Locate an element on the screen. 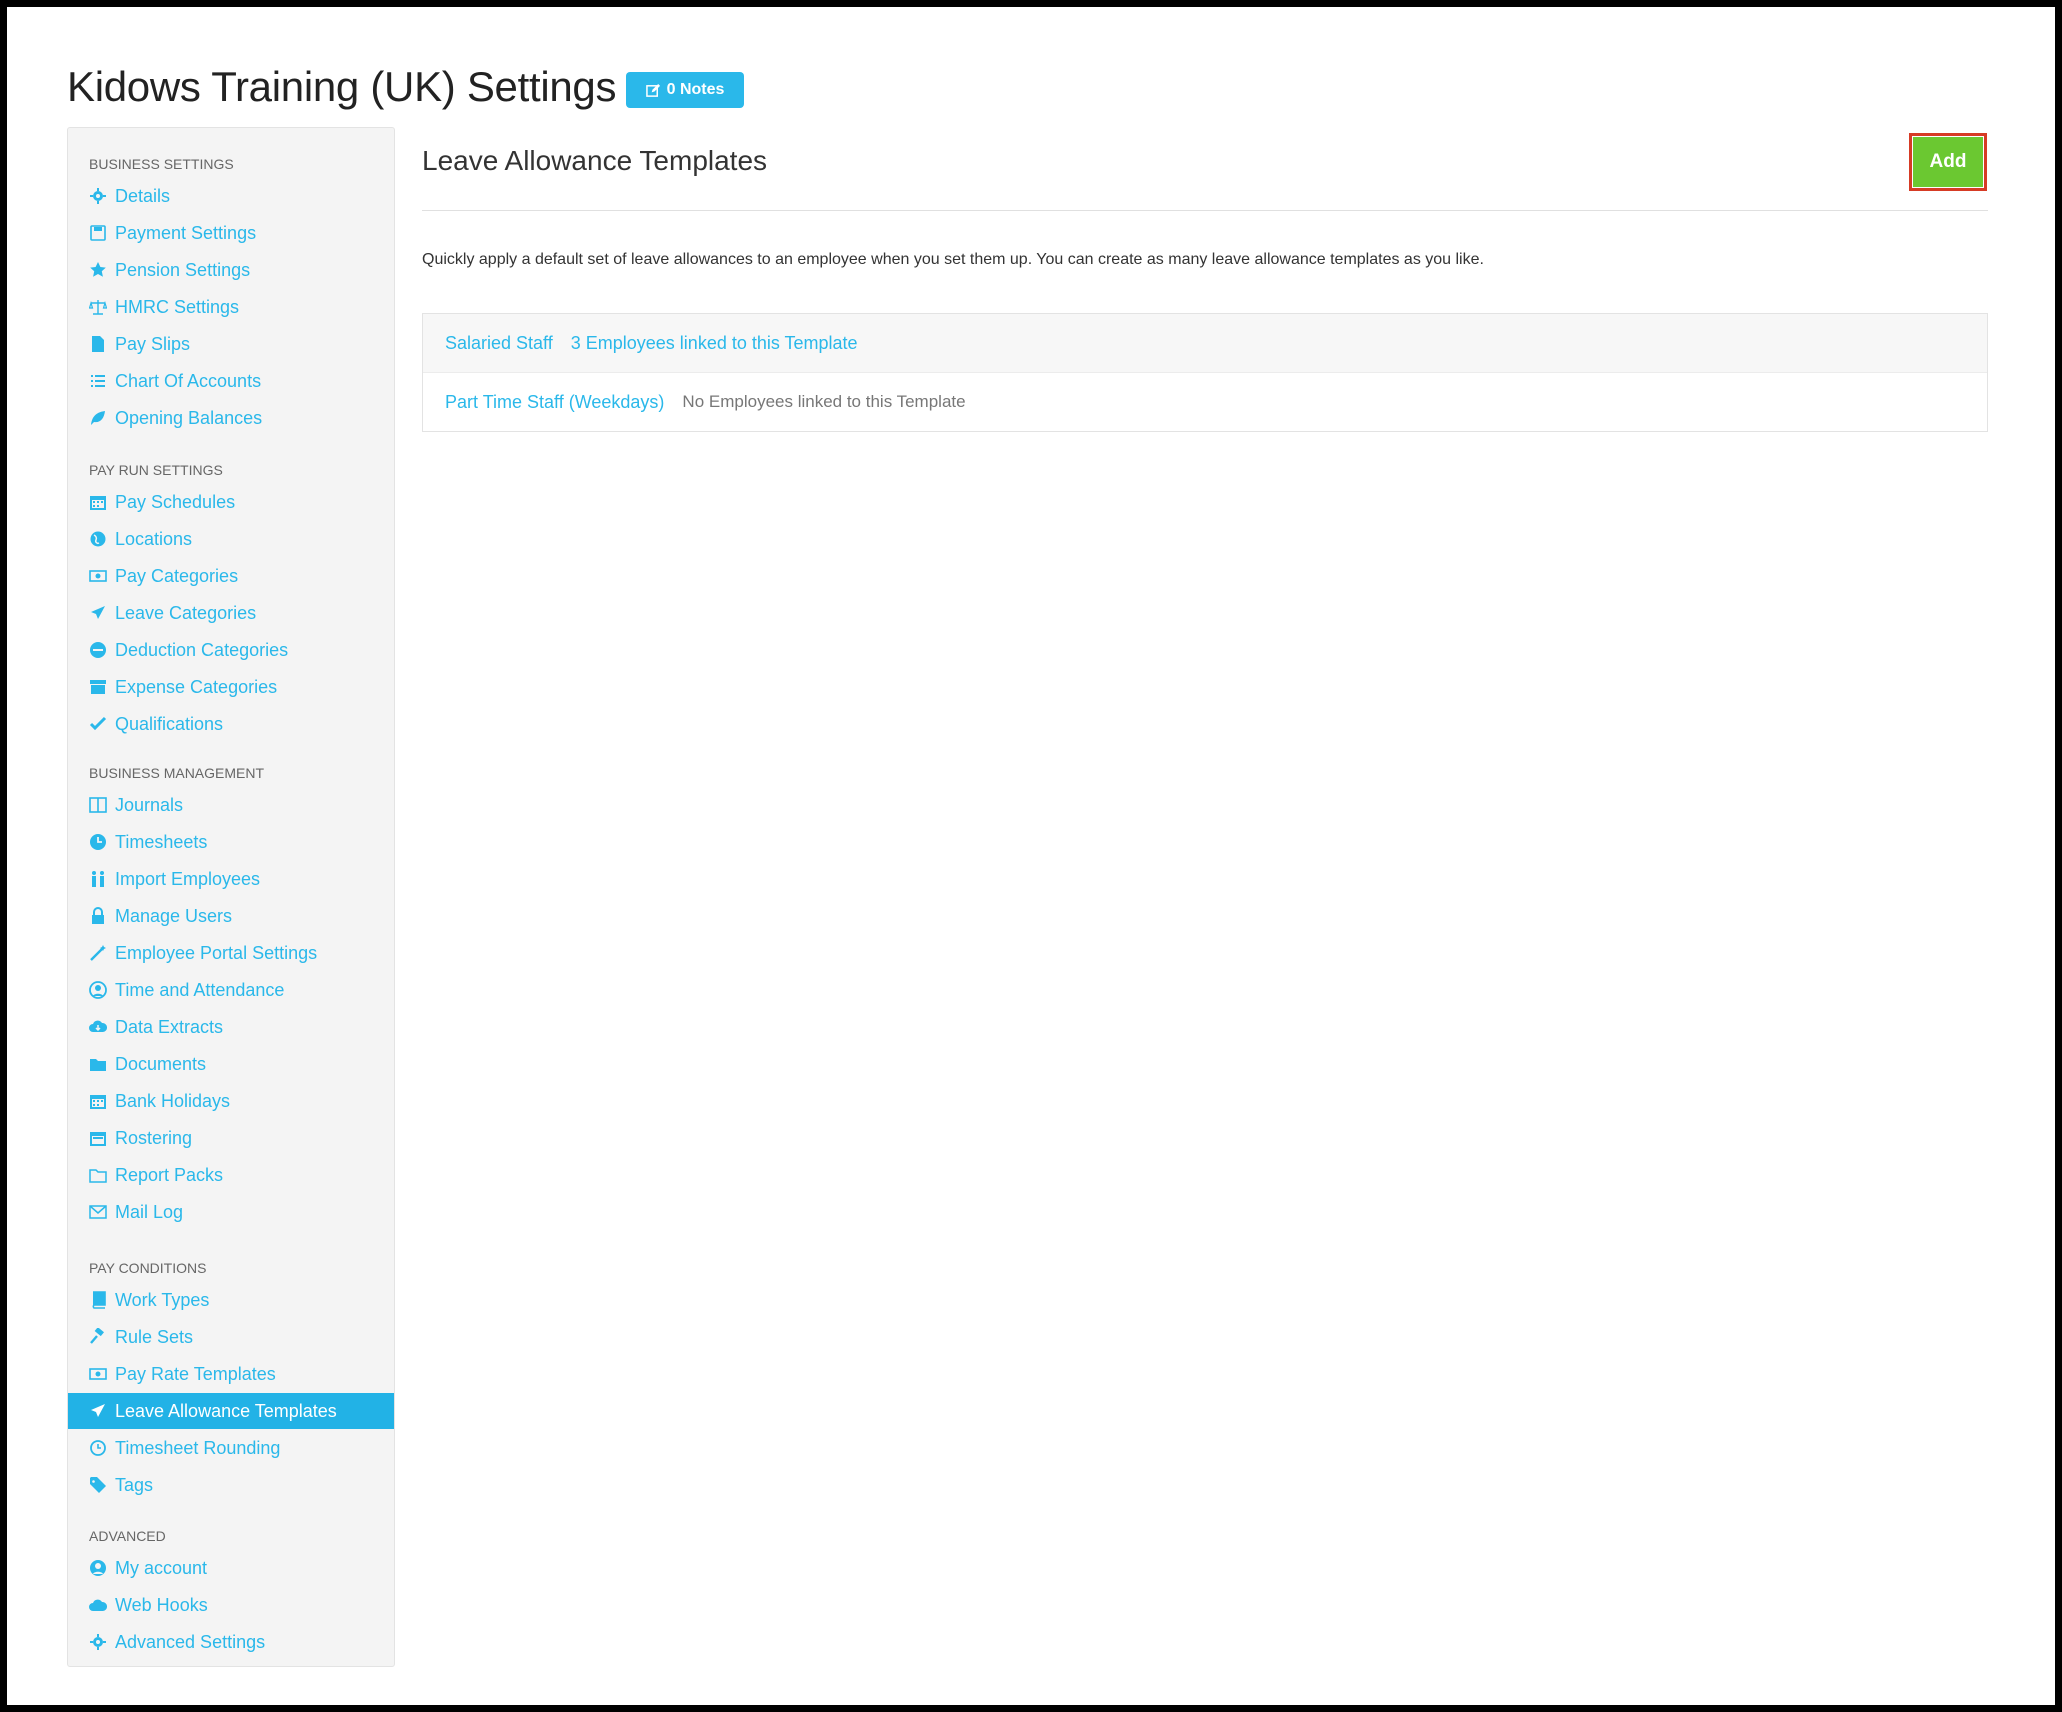  calendar-grid-icon is located at coordinates (98, 1138).